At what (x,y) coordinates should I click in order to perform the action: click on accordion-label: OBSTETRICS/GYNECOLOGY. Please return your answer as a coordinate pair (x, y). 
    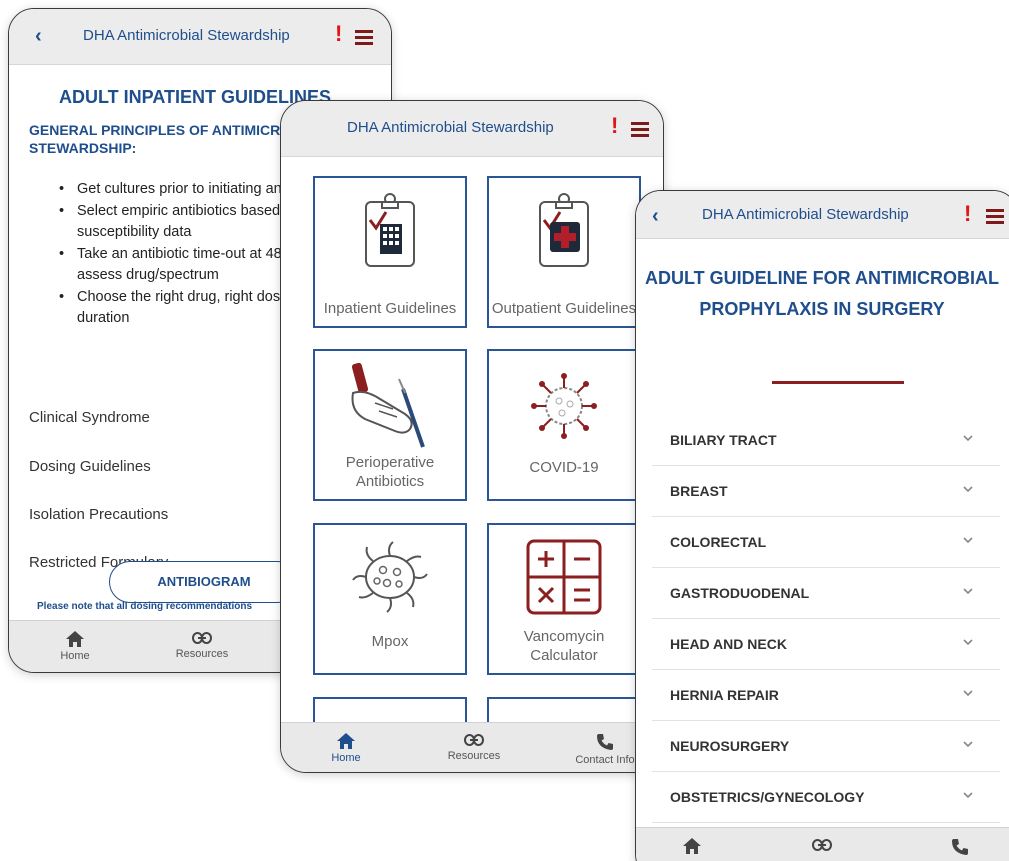
    Looking at the image, I should click on (767, 797).